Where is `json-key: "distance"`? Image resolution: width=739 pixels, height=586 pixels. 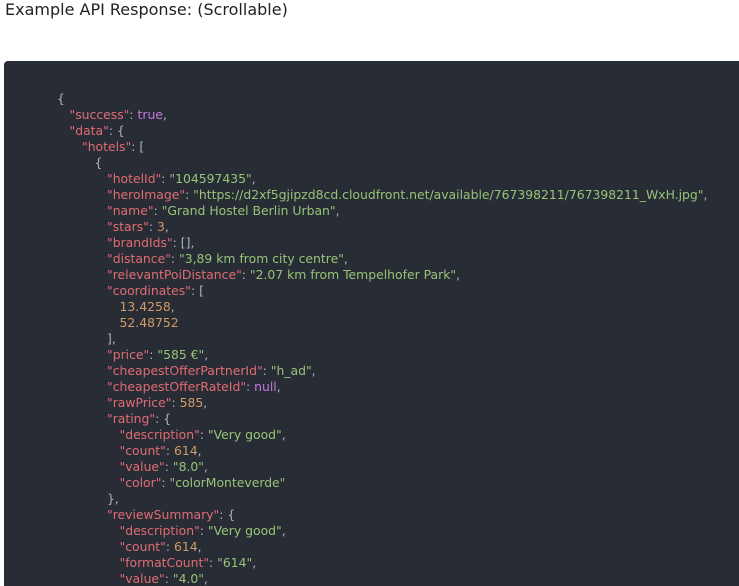
json-key: "distance" is located at coordinates (139, 258).